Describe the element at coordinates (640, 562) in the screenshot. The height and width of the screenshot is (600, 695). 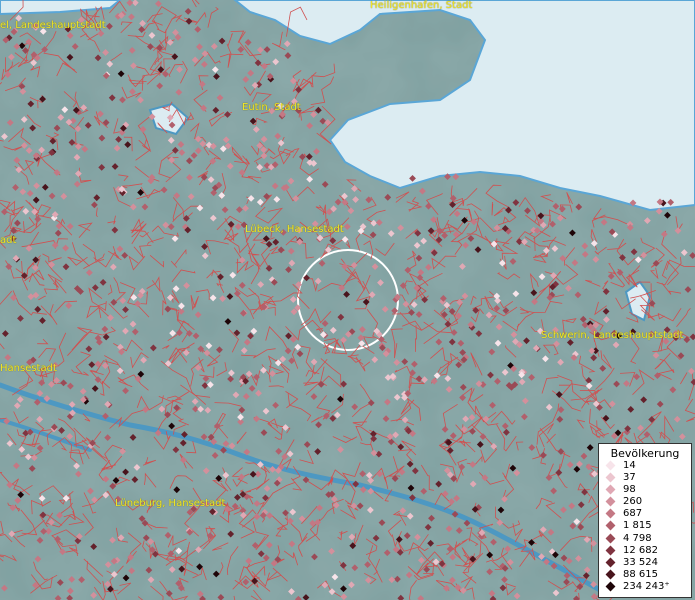
I see `legend-value: 33 524` at that location.